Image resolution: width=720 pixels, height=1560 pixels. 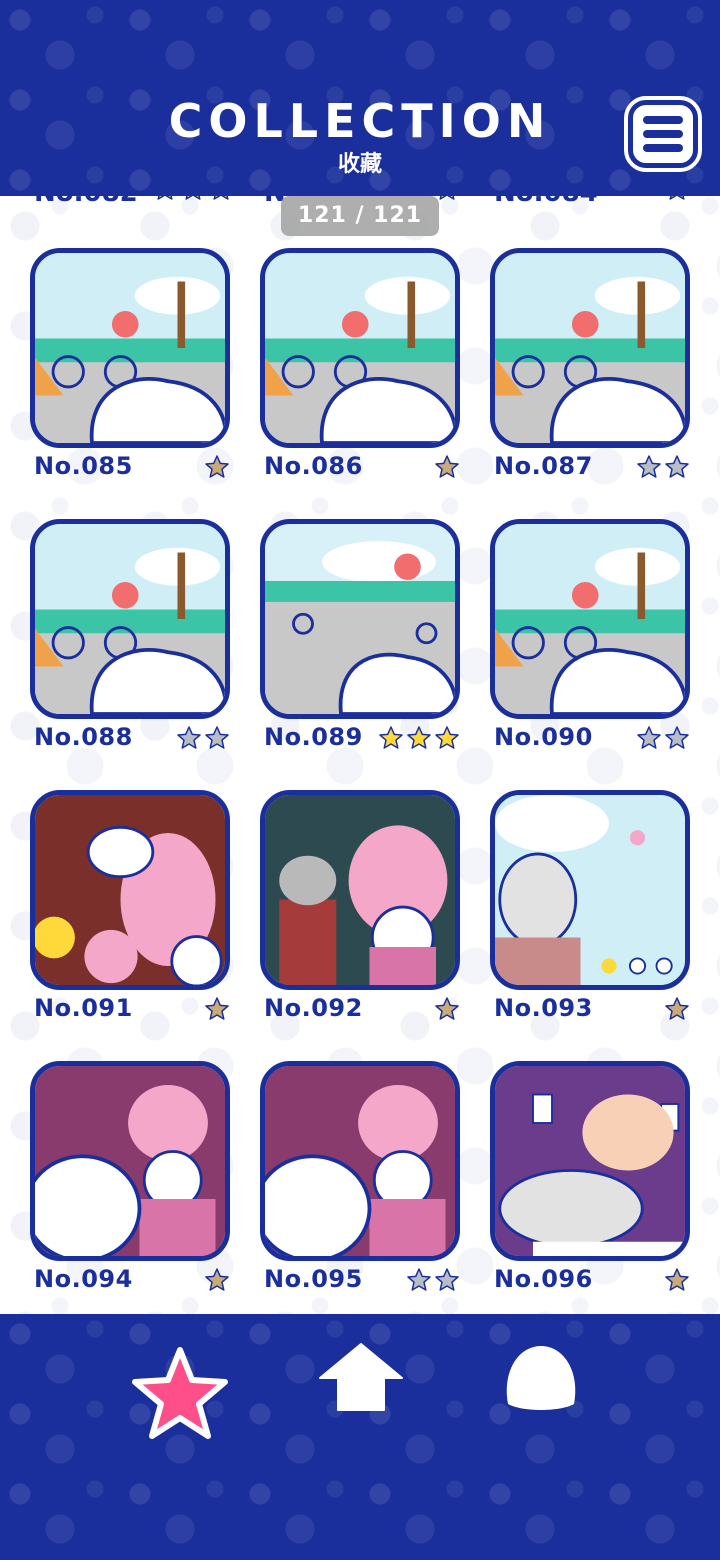 What do you see at coordinates (543, 1279) in the screenshot?
I see `card-number: No.096` at bounding box center [543, 1279].